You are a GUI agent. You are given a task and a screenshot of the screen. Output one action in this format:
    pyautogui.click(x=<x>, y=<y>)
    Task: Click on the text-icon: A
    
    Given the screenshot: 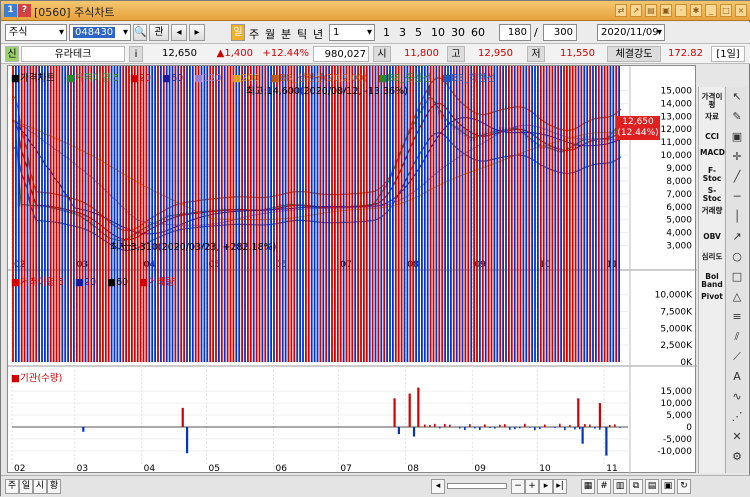 What is the action you would take?
    pyautogui.click(x=737, y=377)
    